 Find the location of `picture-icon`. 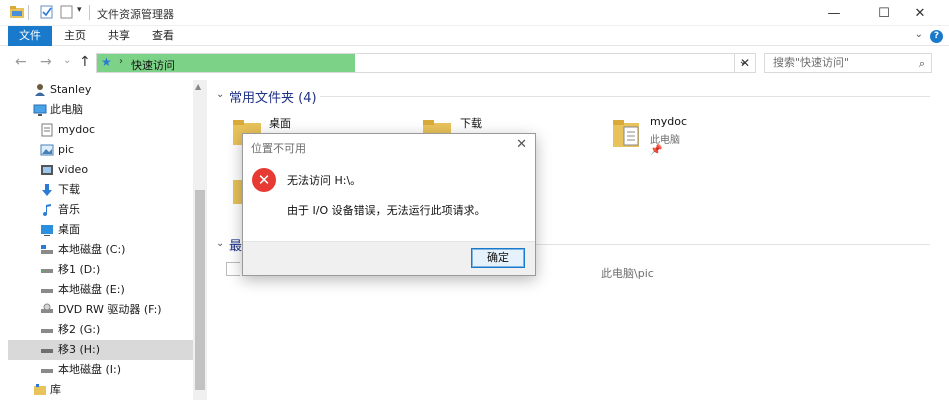

picture-icon is located at coordinates (47, 150).